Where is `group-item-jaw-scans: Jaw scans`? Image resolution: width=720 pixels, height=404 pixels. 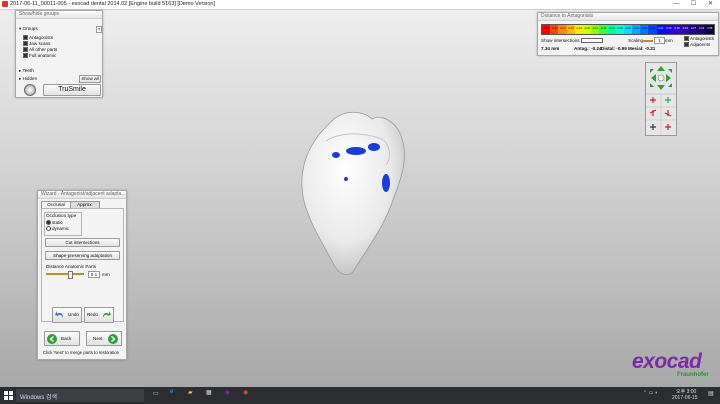
group-item-jaw-scans: Jaw scans is located at coordinates (36, 44).